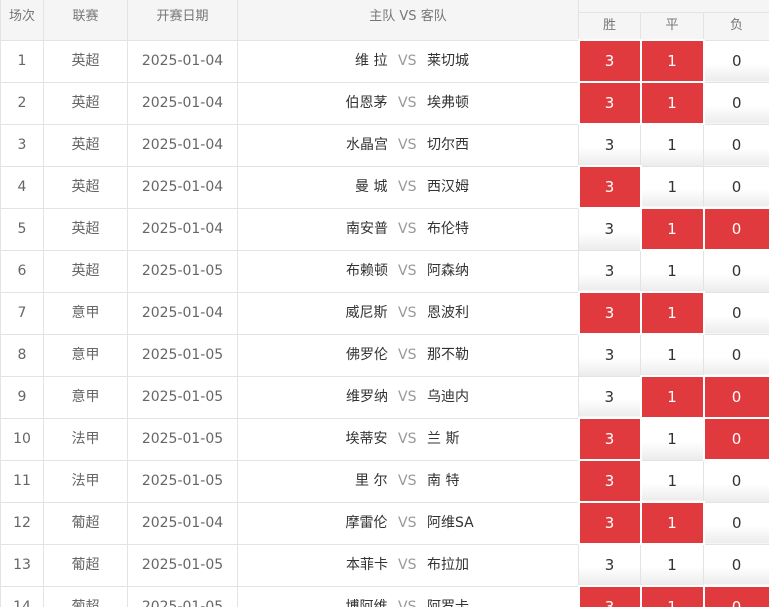 Image resolution: width=769 pixels, height=607 pixels. Describe the element at coordinates (448, 228) in the screenshot. I see `away-team: 布伦特` at that location.